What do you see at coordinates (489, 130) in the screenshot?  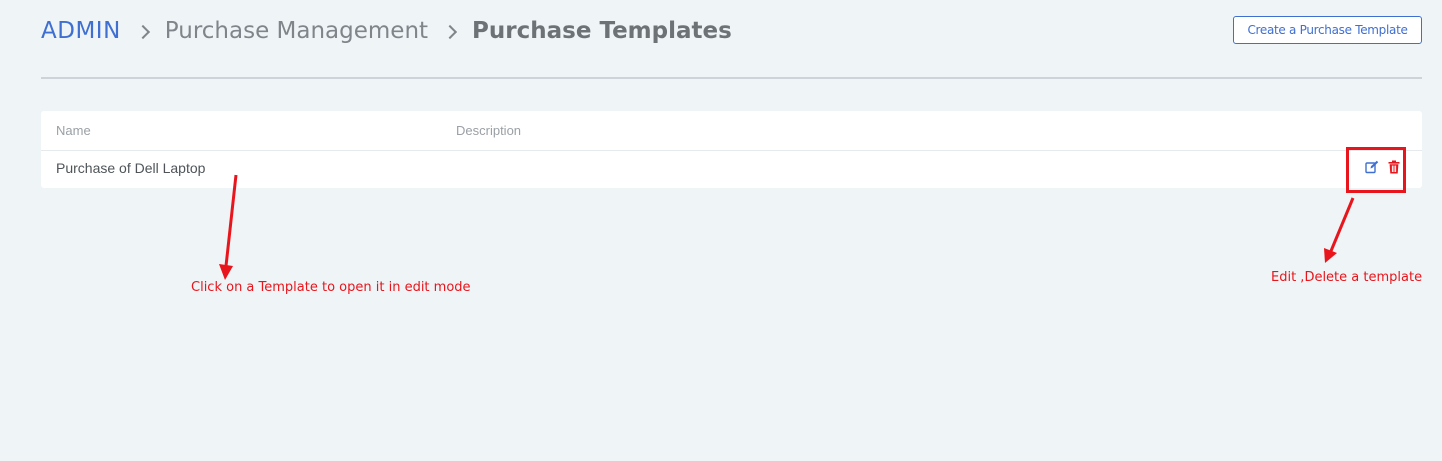 I see `column-header-description: Description` at bounding box center [489, 130].